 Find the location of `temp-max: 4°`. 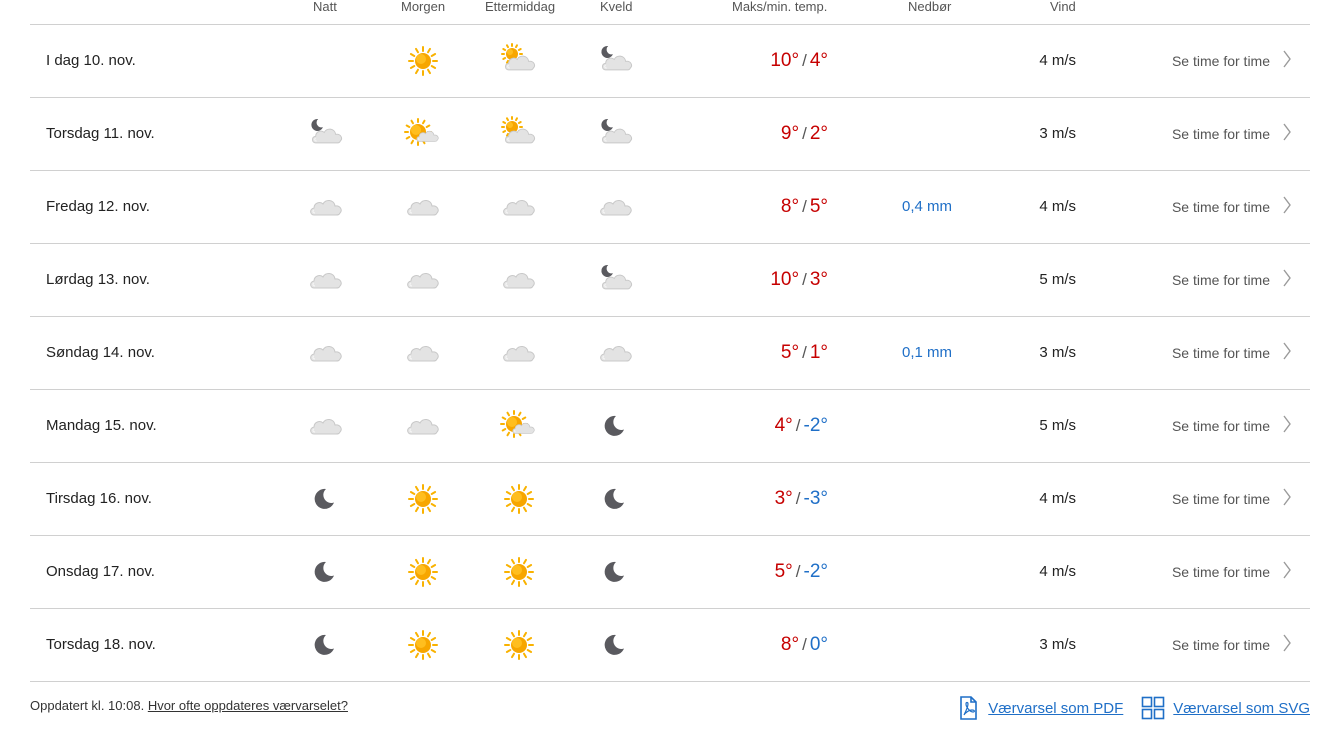

temp-max: 4° is located at coordinates (783, 425).